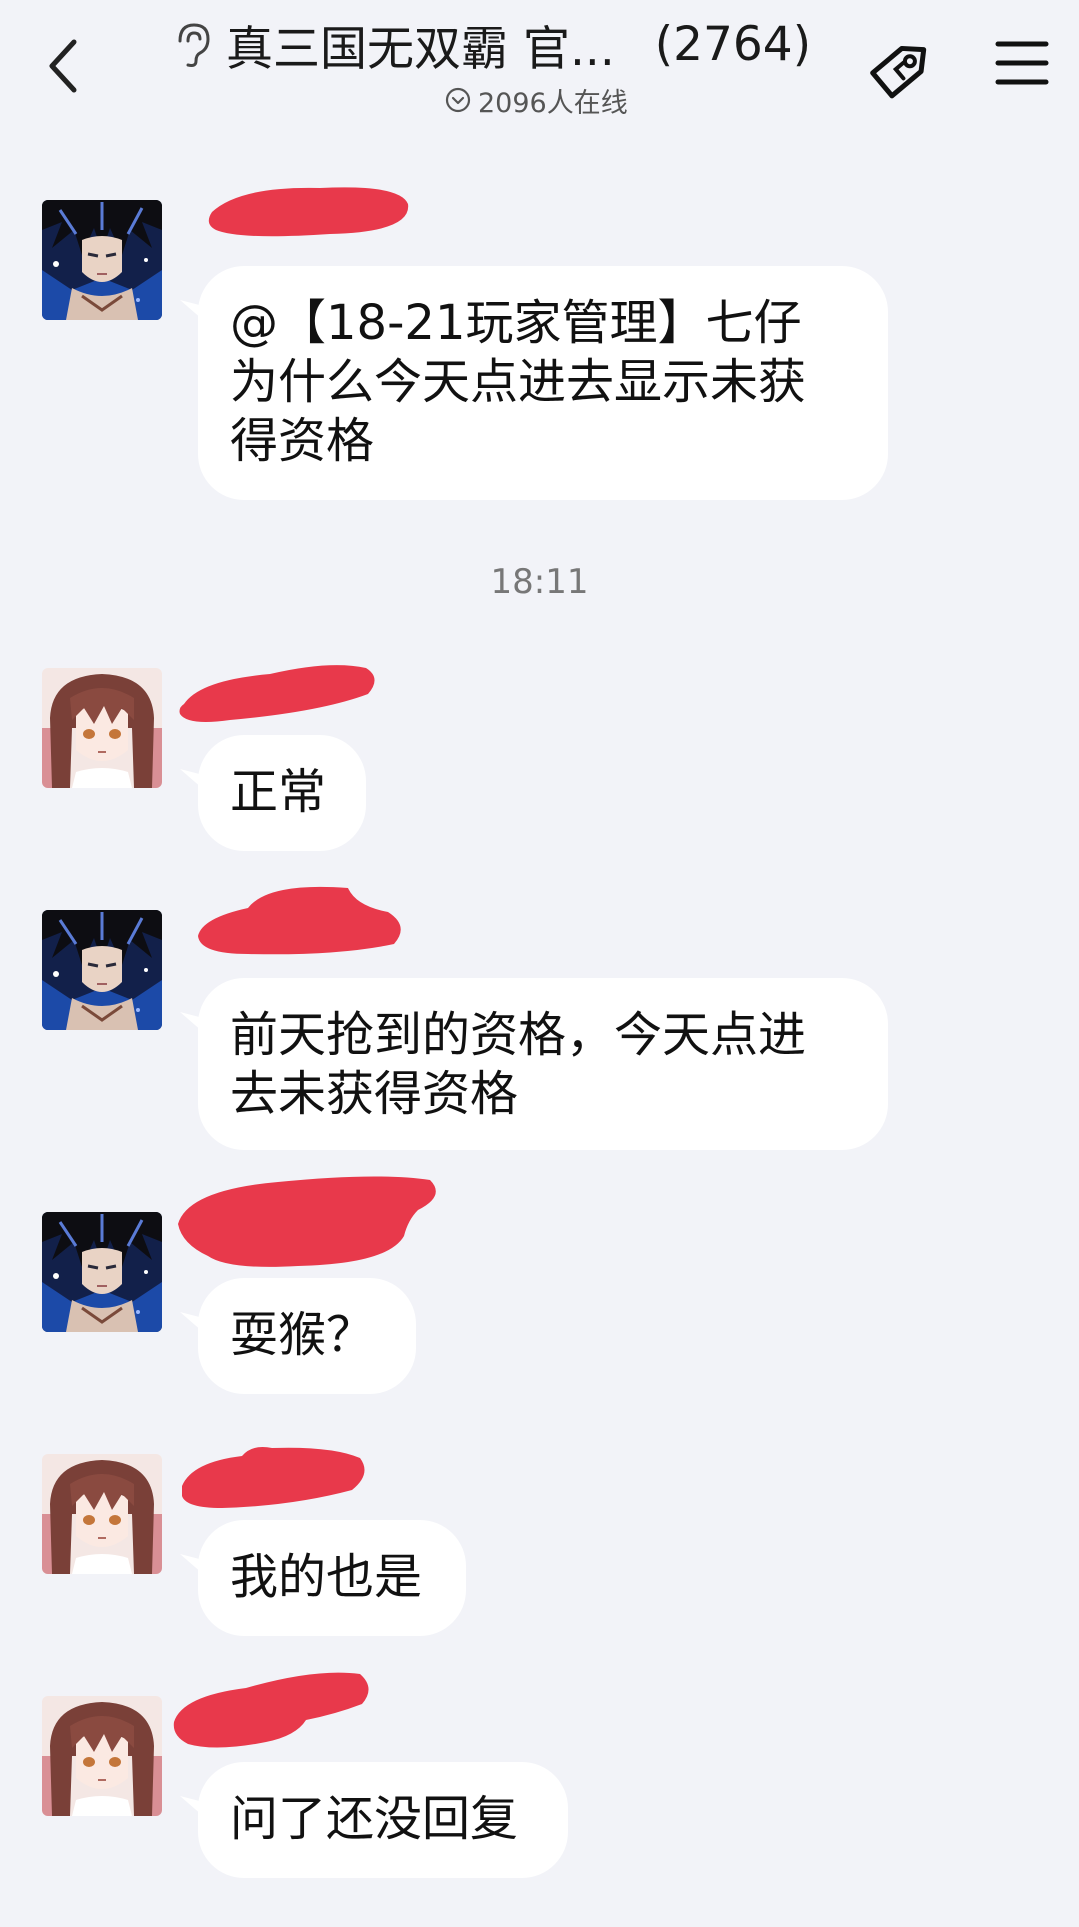 This screenshot has width=1079, height=1927. Describe the element at coordinates (553, 103) in the screenshot. I see `online-count: 2096人在线` at that location.